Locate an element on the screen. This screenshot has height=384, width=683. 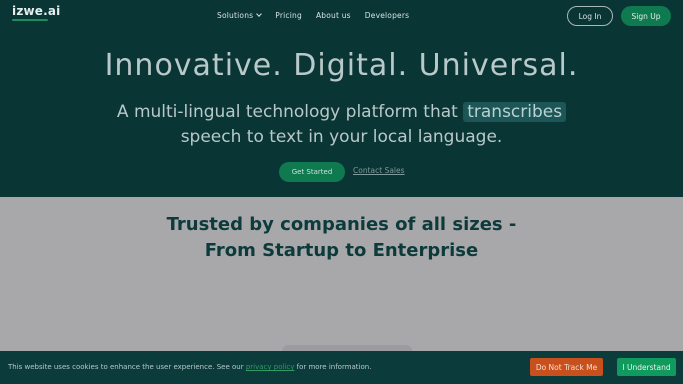
nav-item-about-us: About us is located at coordinates (333, 15).